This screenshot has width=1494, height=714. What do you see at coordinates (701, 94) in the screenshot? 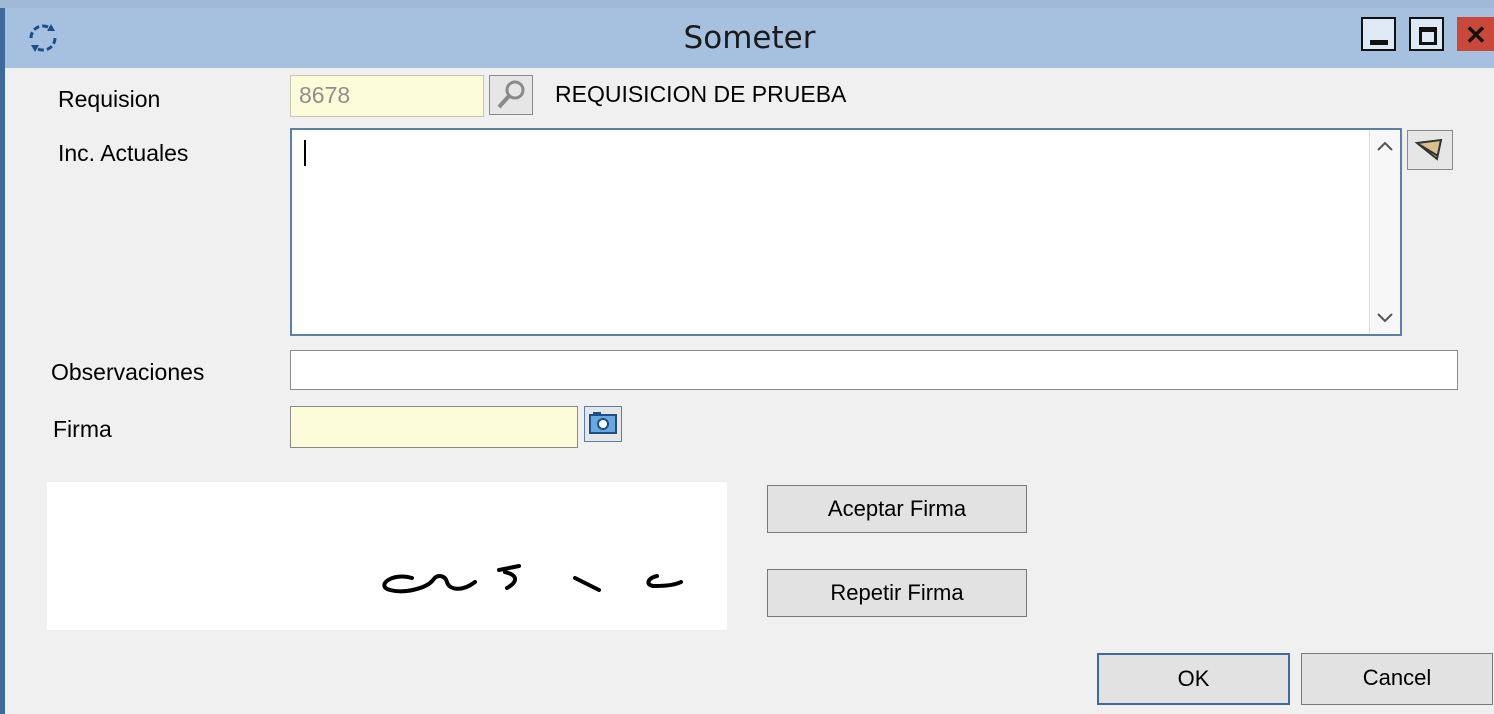
I see `requisicion-description: REQUISICION DE PRUEBA` at bounding box center [701, 94].